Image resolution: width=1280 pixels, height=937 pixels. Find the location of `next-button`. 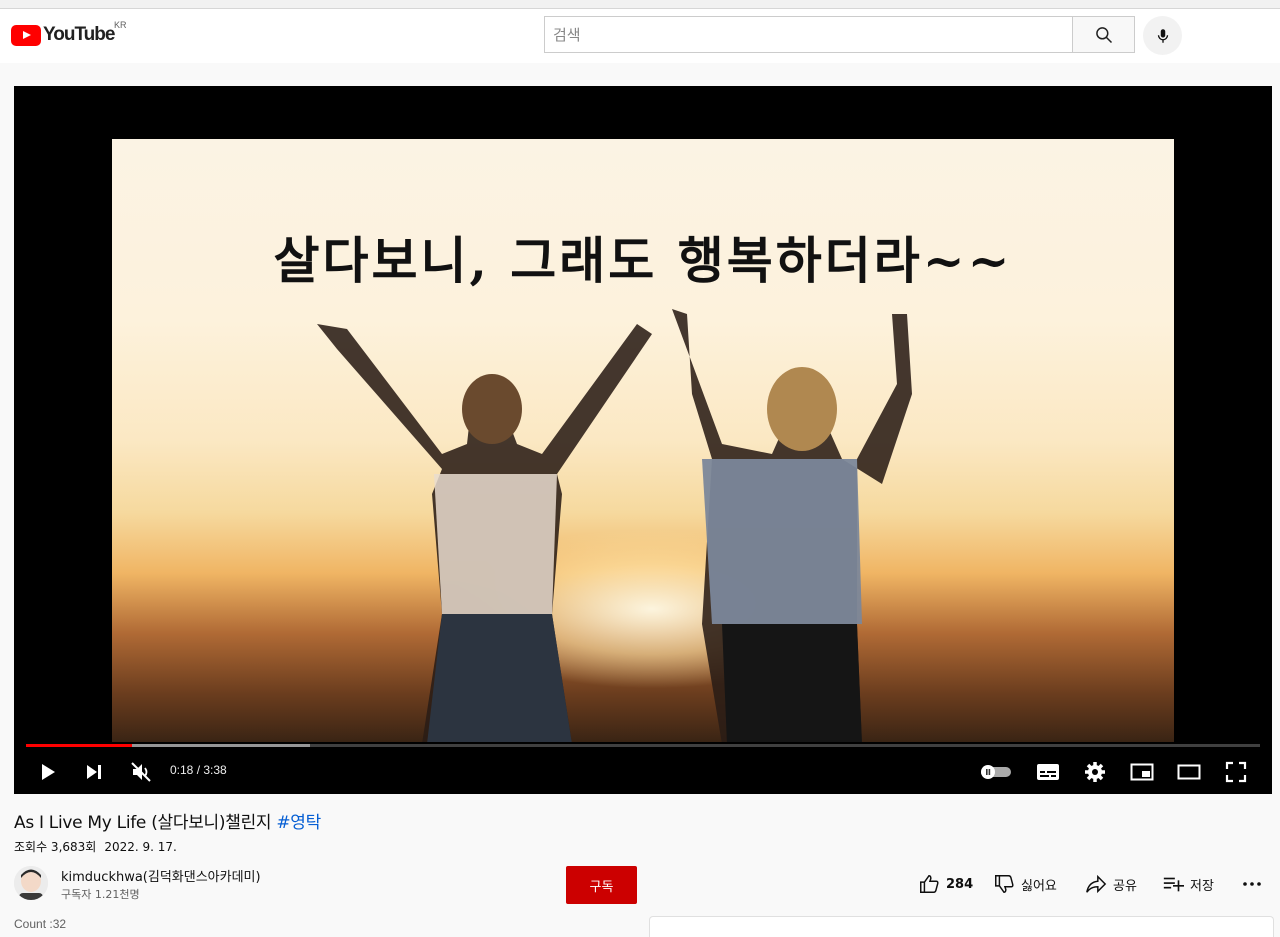

next-button is located at coordinates (94, 772).